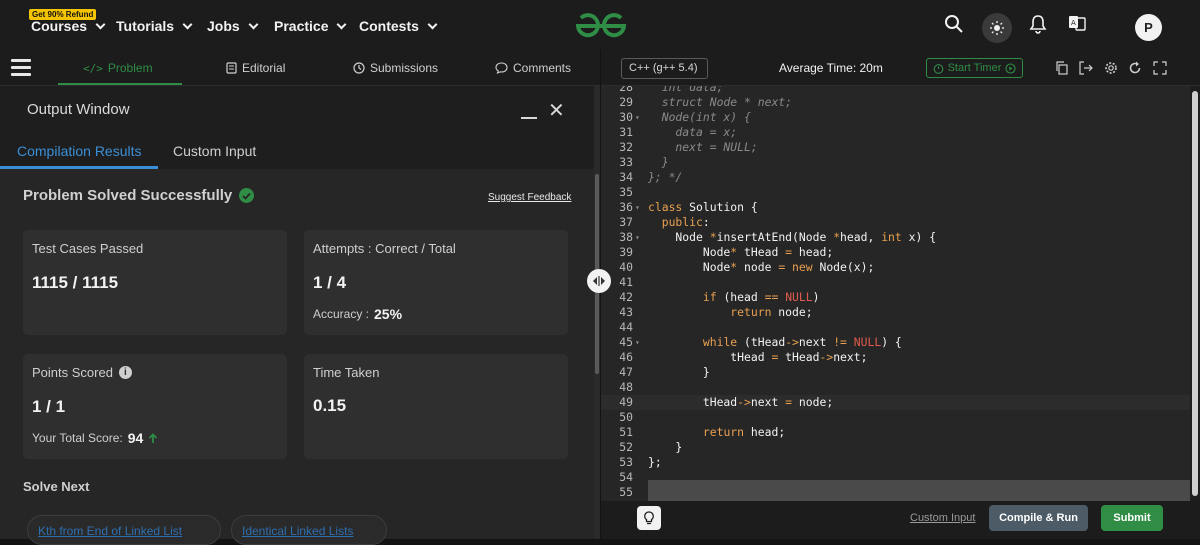 The image size is (1200, 545). Describe the element at coordinates (896, 177) in the screenshot. I see `code-line: 34}; */` at that location.